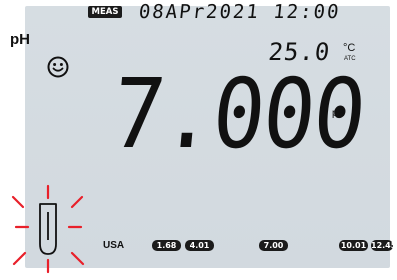 The image size is (397, 280). What do you see at coordinates (20, 39) in the screenshot?
I see `measurement-mode-label: pH` at bounding box center [20, 39].